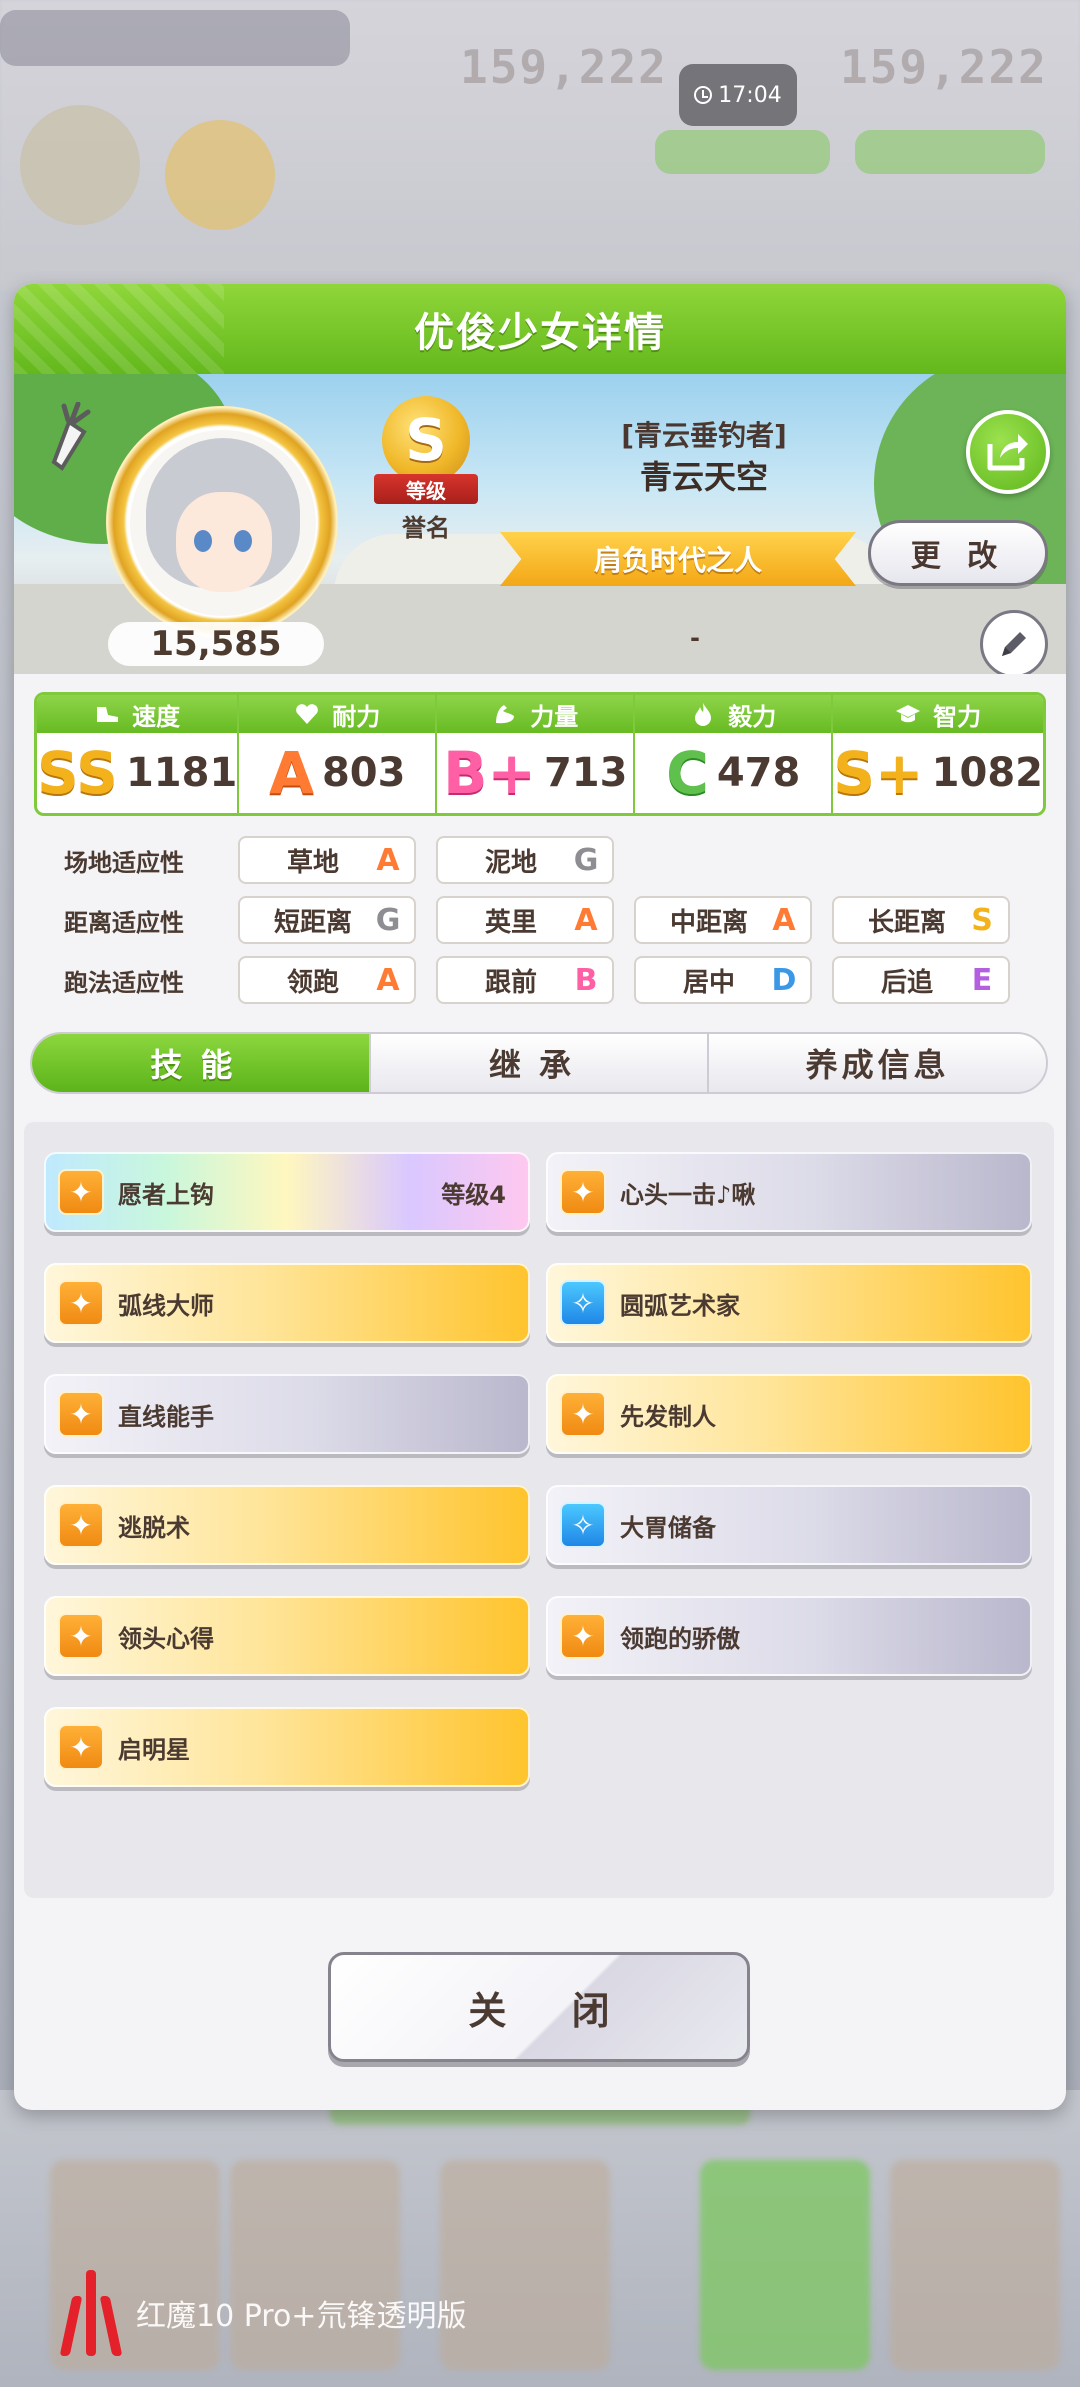 The image size is (1080, 2387). I want to click on stat-header: 速度, so click(137, 714).